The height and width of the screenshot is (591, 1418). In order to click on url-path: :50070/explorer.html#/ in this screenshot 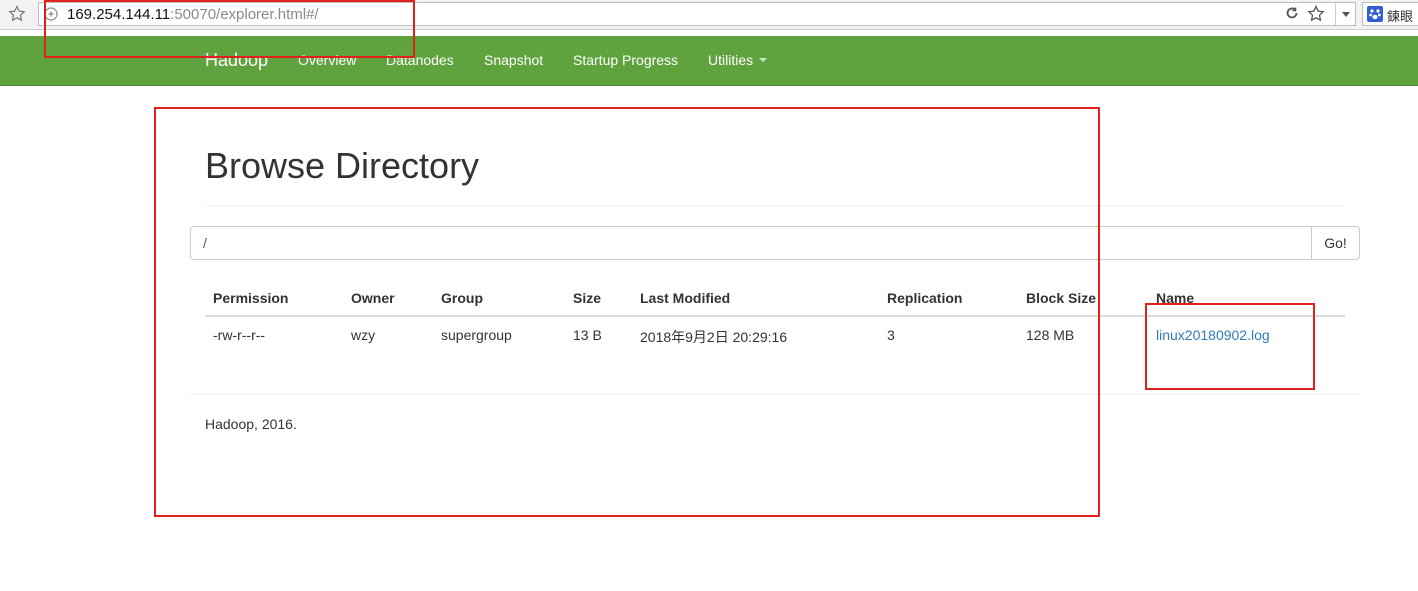, I will do `click(244, 14)`.